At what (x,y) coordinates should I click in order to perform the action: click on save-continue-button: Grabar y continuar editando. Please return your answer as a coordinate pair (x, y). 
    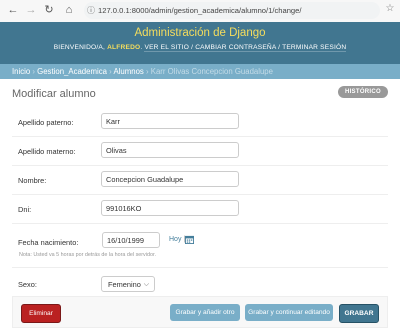
    Looking at the image, I should click on (289, 312).